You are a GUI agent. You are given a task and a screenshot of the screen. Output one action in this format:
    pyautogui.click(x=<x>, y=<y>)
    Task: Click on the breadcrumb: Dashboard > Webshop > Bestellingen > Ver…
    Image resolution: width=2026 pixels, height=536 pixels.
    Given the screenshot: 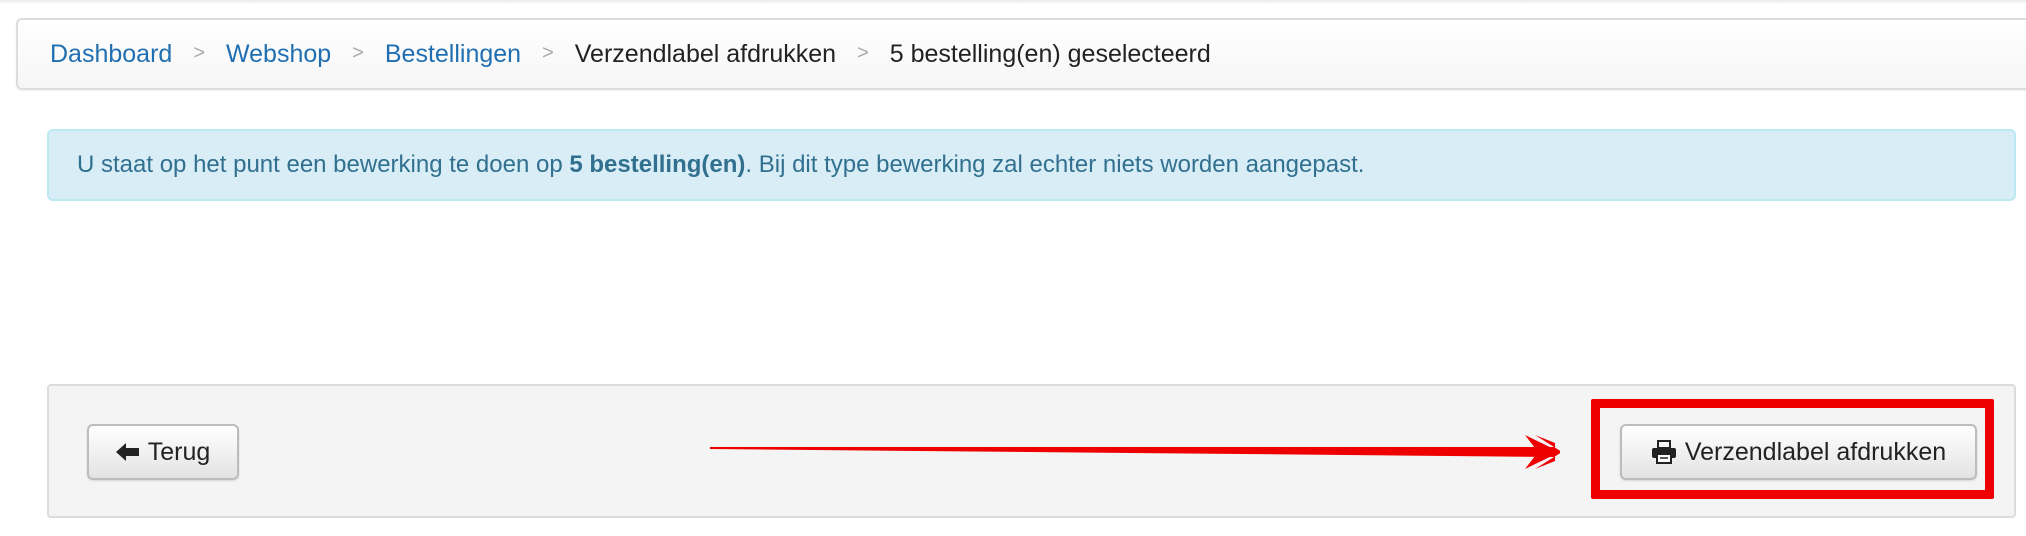 What is the action you would take?
    pyautogui.click(x=1021, y=54)
    